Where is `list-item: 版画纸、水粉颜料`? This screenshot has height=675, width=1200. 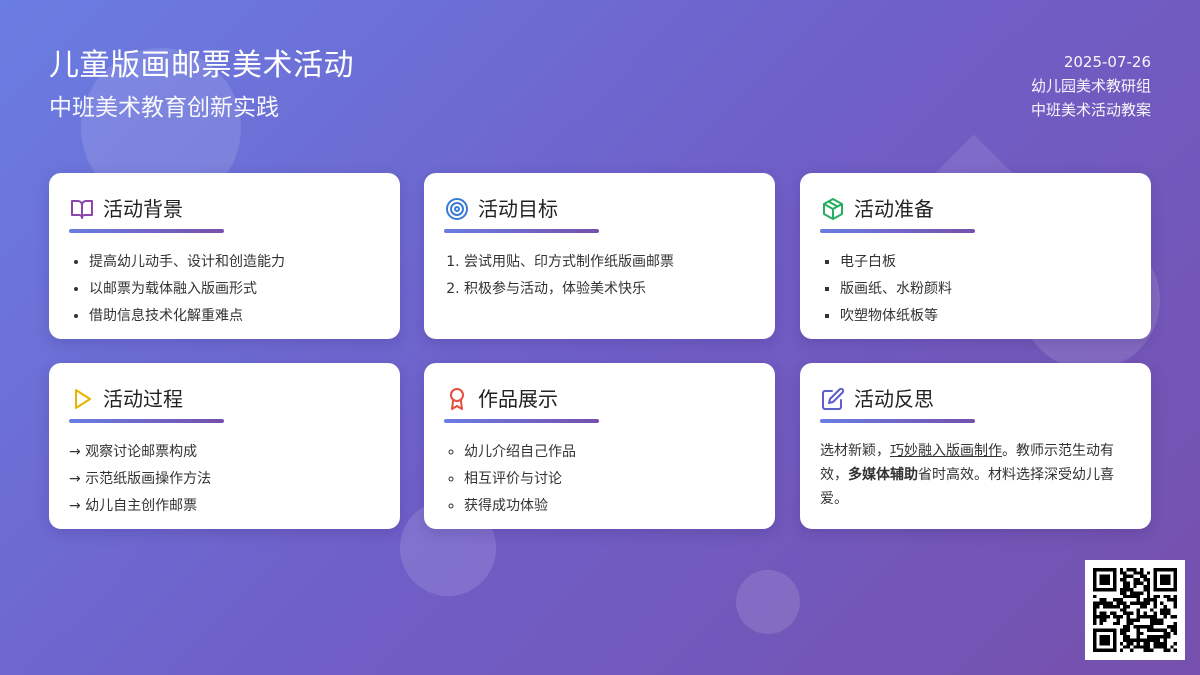
list-item: 版画纸、水粉颜料 is located at coordinates (985, 289).